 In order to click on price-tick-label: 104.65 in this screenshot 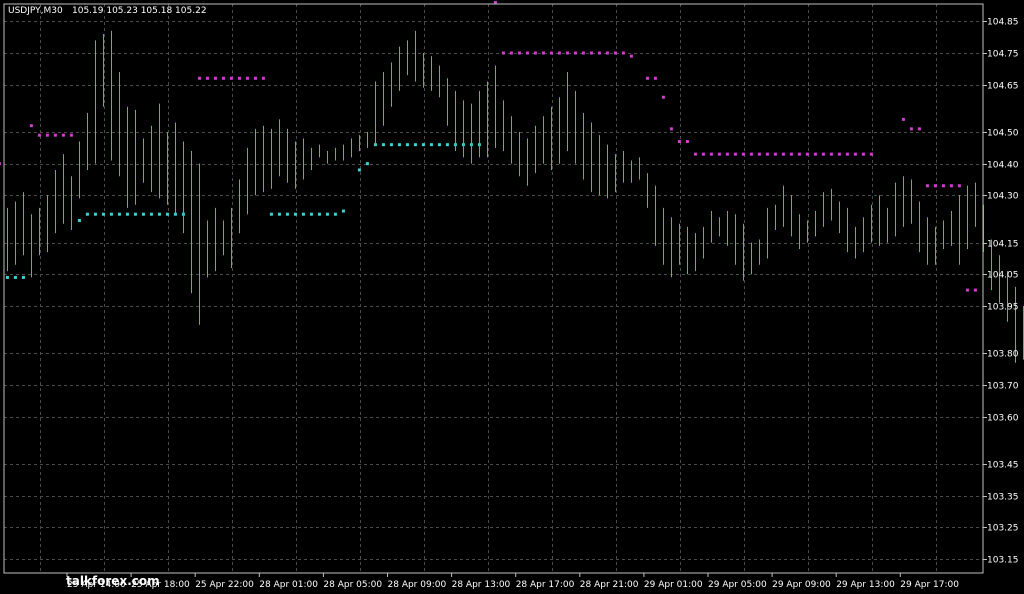, I will do `click(1003, 87)`.